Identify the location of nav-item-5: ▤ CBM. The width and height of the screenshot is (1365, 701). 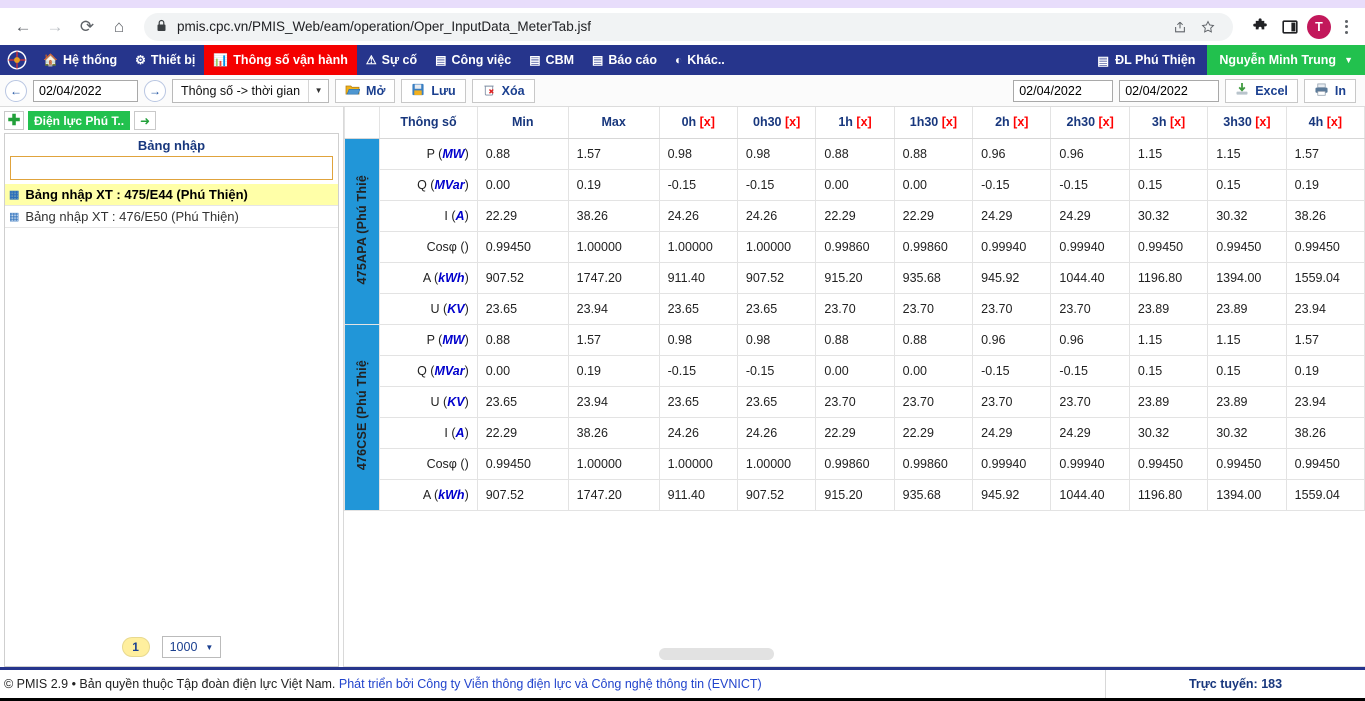
(551, 60).